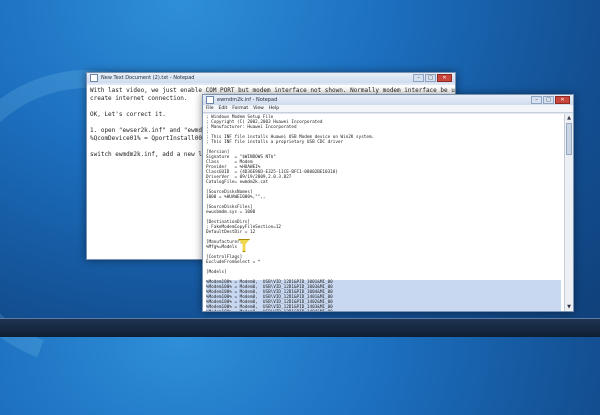  What do you see at coordinates (568, 212) in the screenshot?
I see `vertical-scrollbar: ▲ ▼` at bounding box center [568, 212].